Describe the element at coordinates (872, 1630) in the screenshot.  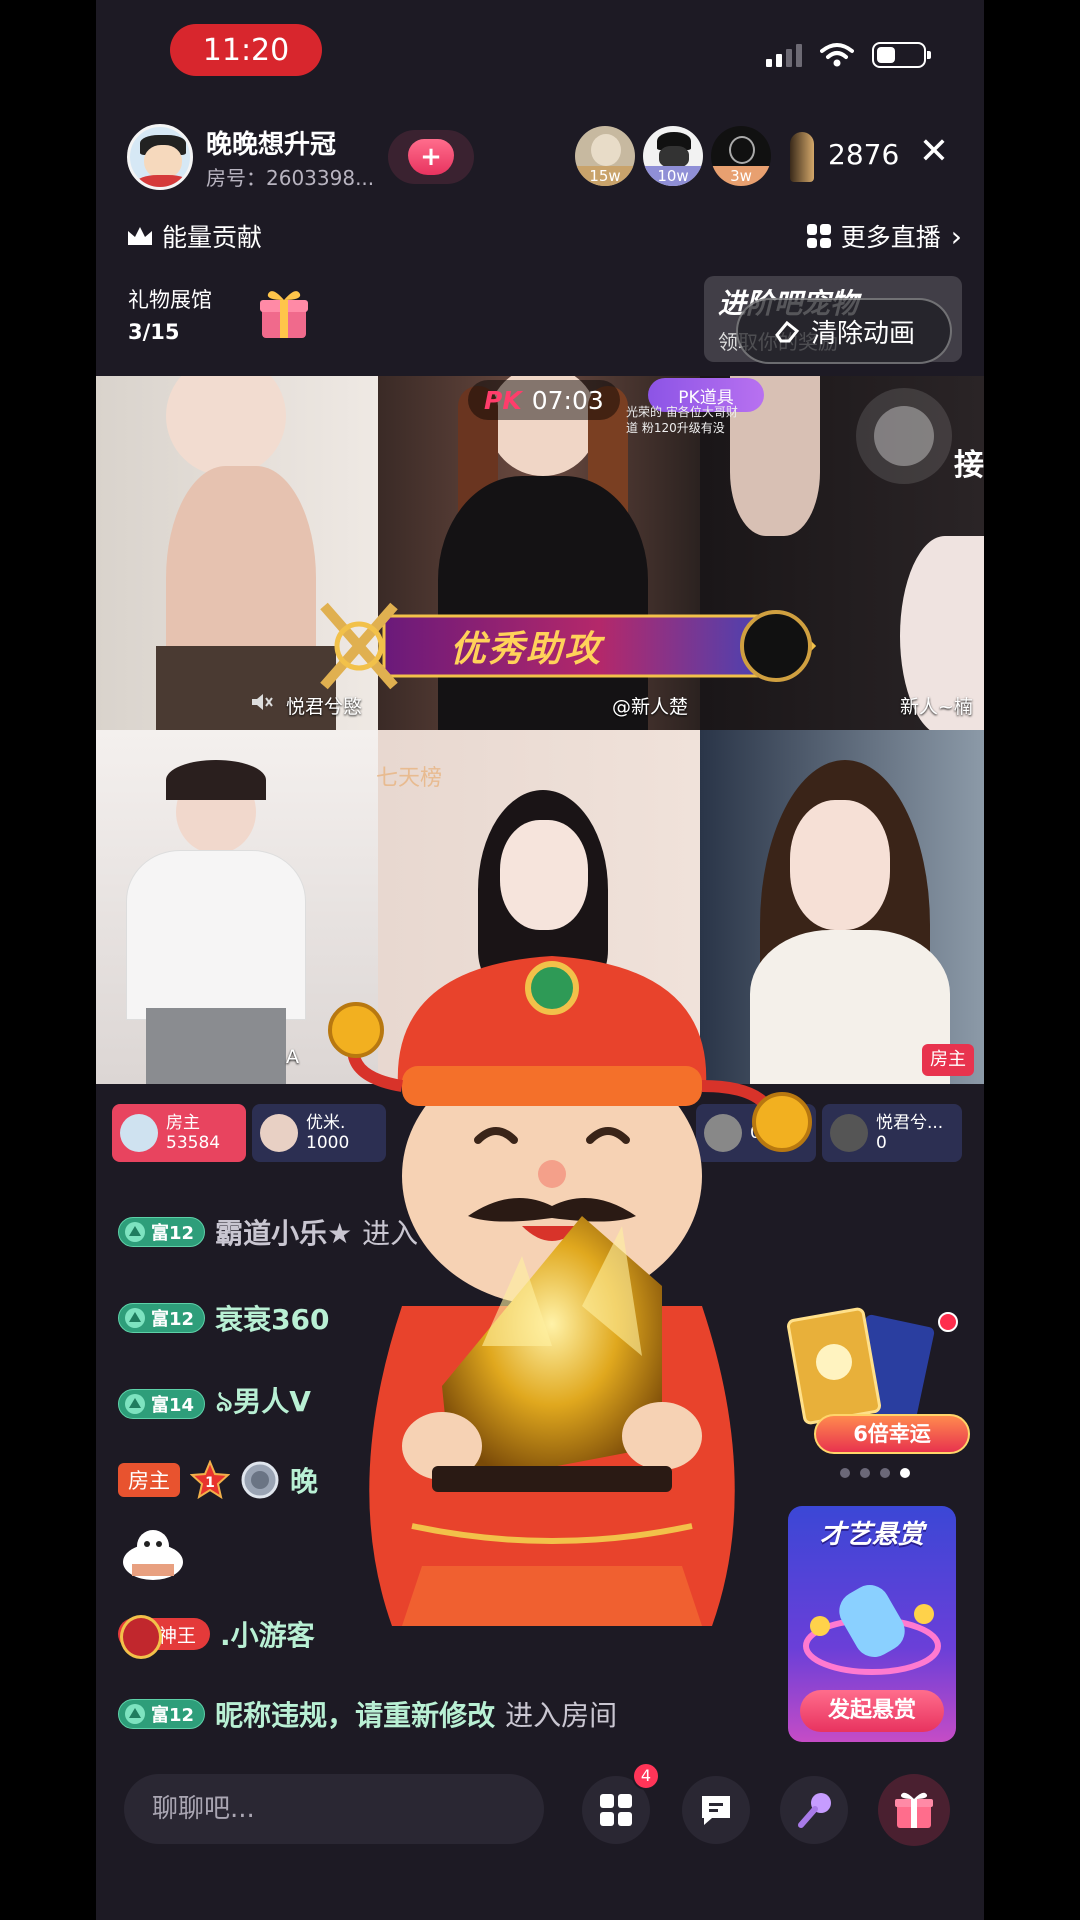
I see `microphone-illustration-icon` at that location.